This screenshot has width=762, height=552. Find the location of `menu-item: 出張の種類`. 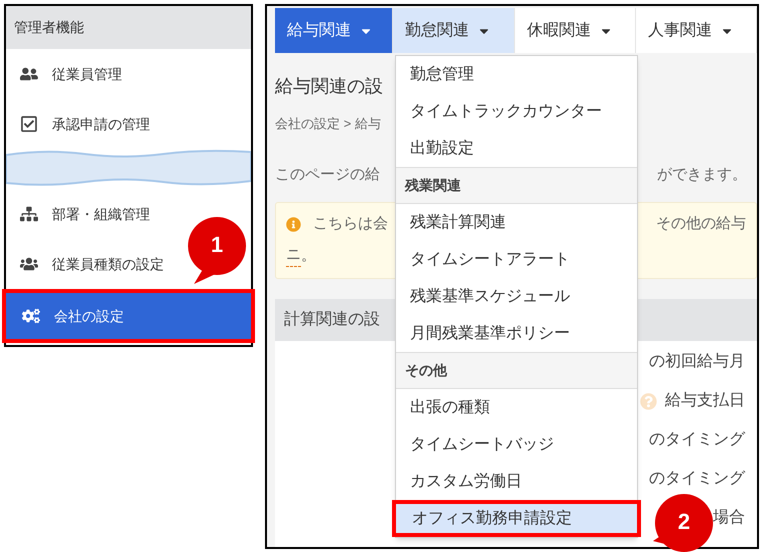

menu-item: 出張の種類 is located at coordinates (516, 407).